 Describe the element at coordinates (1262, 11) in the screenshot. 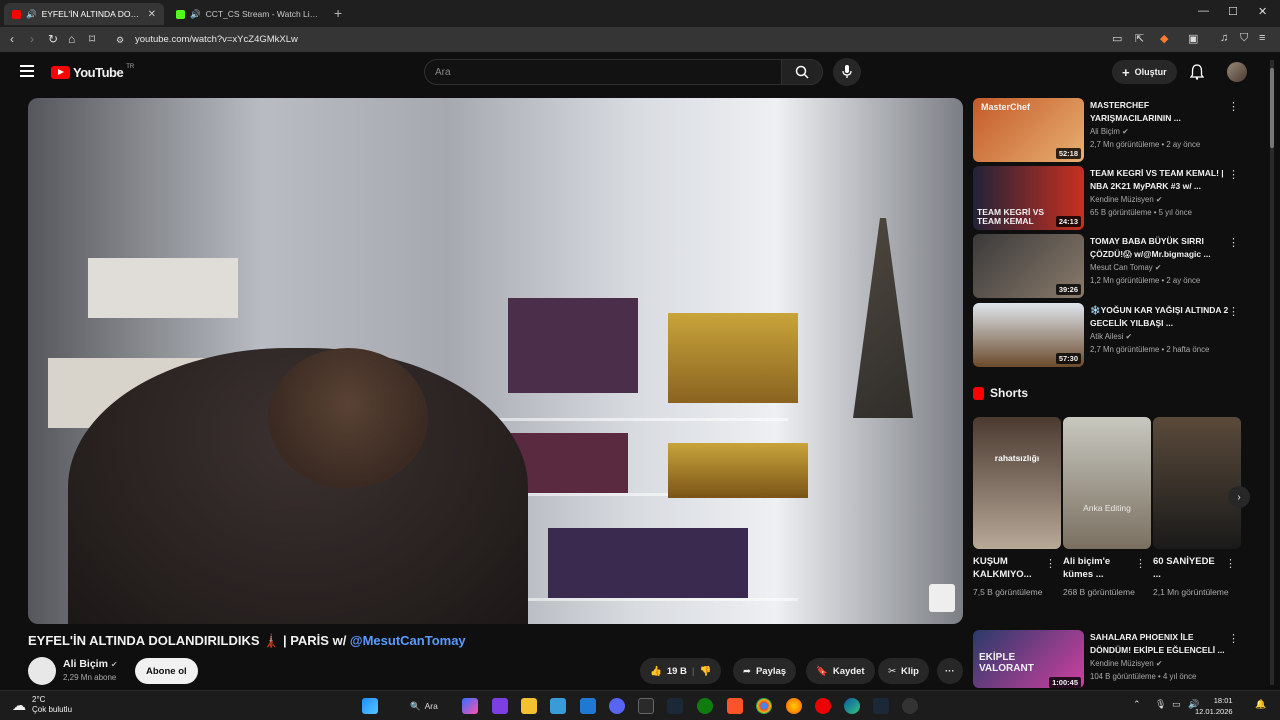

I see `close-window-button: ✕` at that location.